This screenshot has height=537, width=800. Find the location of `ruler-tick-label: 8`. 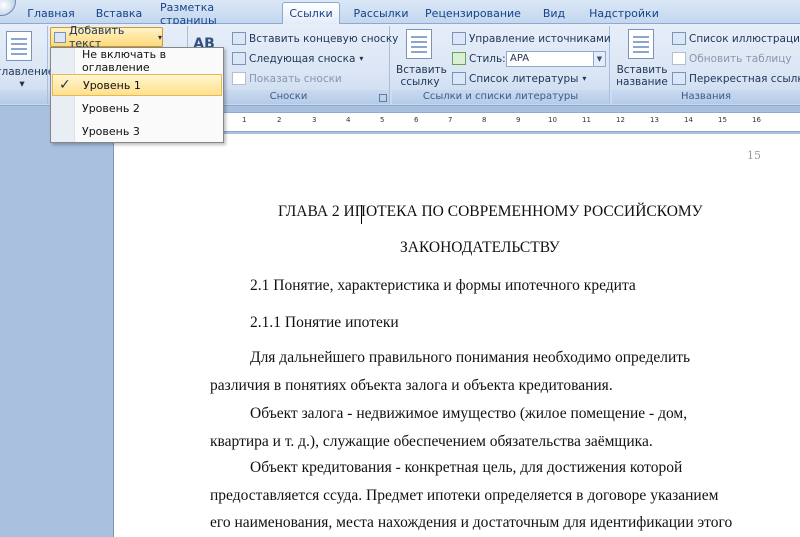

ruler-tick-label: 8 is located at coordinates (484, 120).